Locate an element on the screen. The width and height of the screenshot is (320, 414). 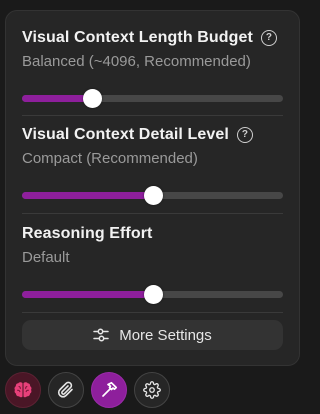
reasoning-effort-slider is located at coordinates (152, 294).